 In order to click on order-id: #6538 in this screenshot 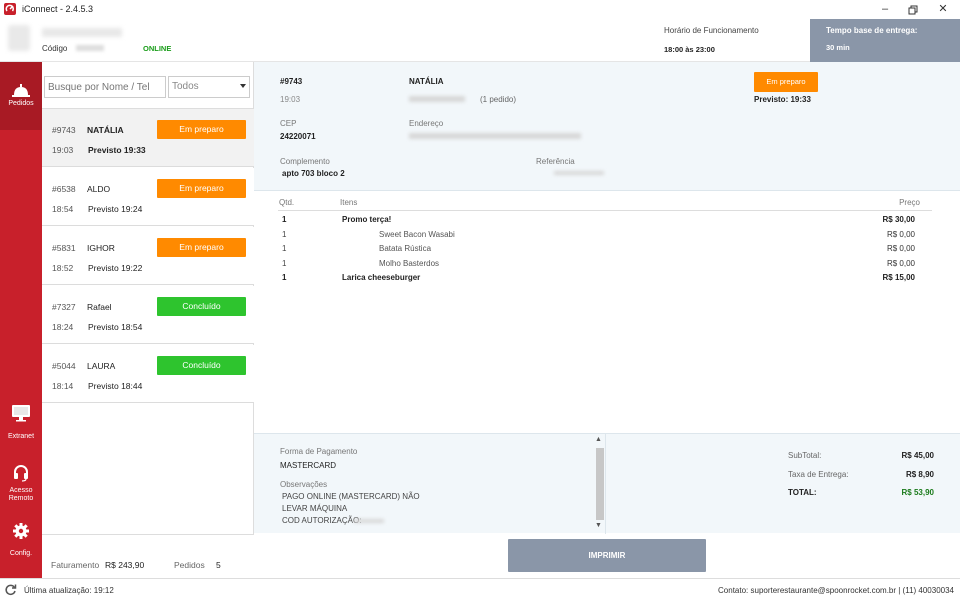, I will do `click(64, 189)`.